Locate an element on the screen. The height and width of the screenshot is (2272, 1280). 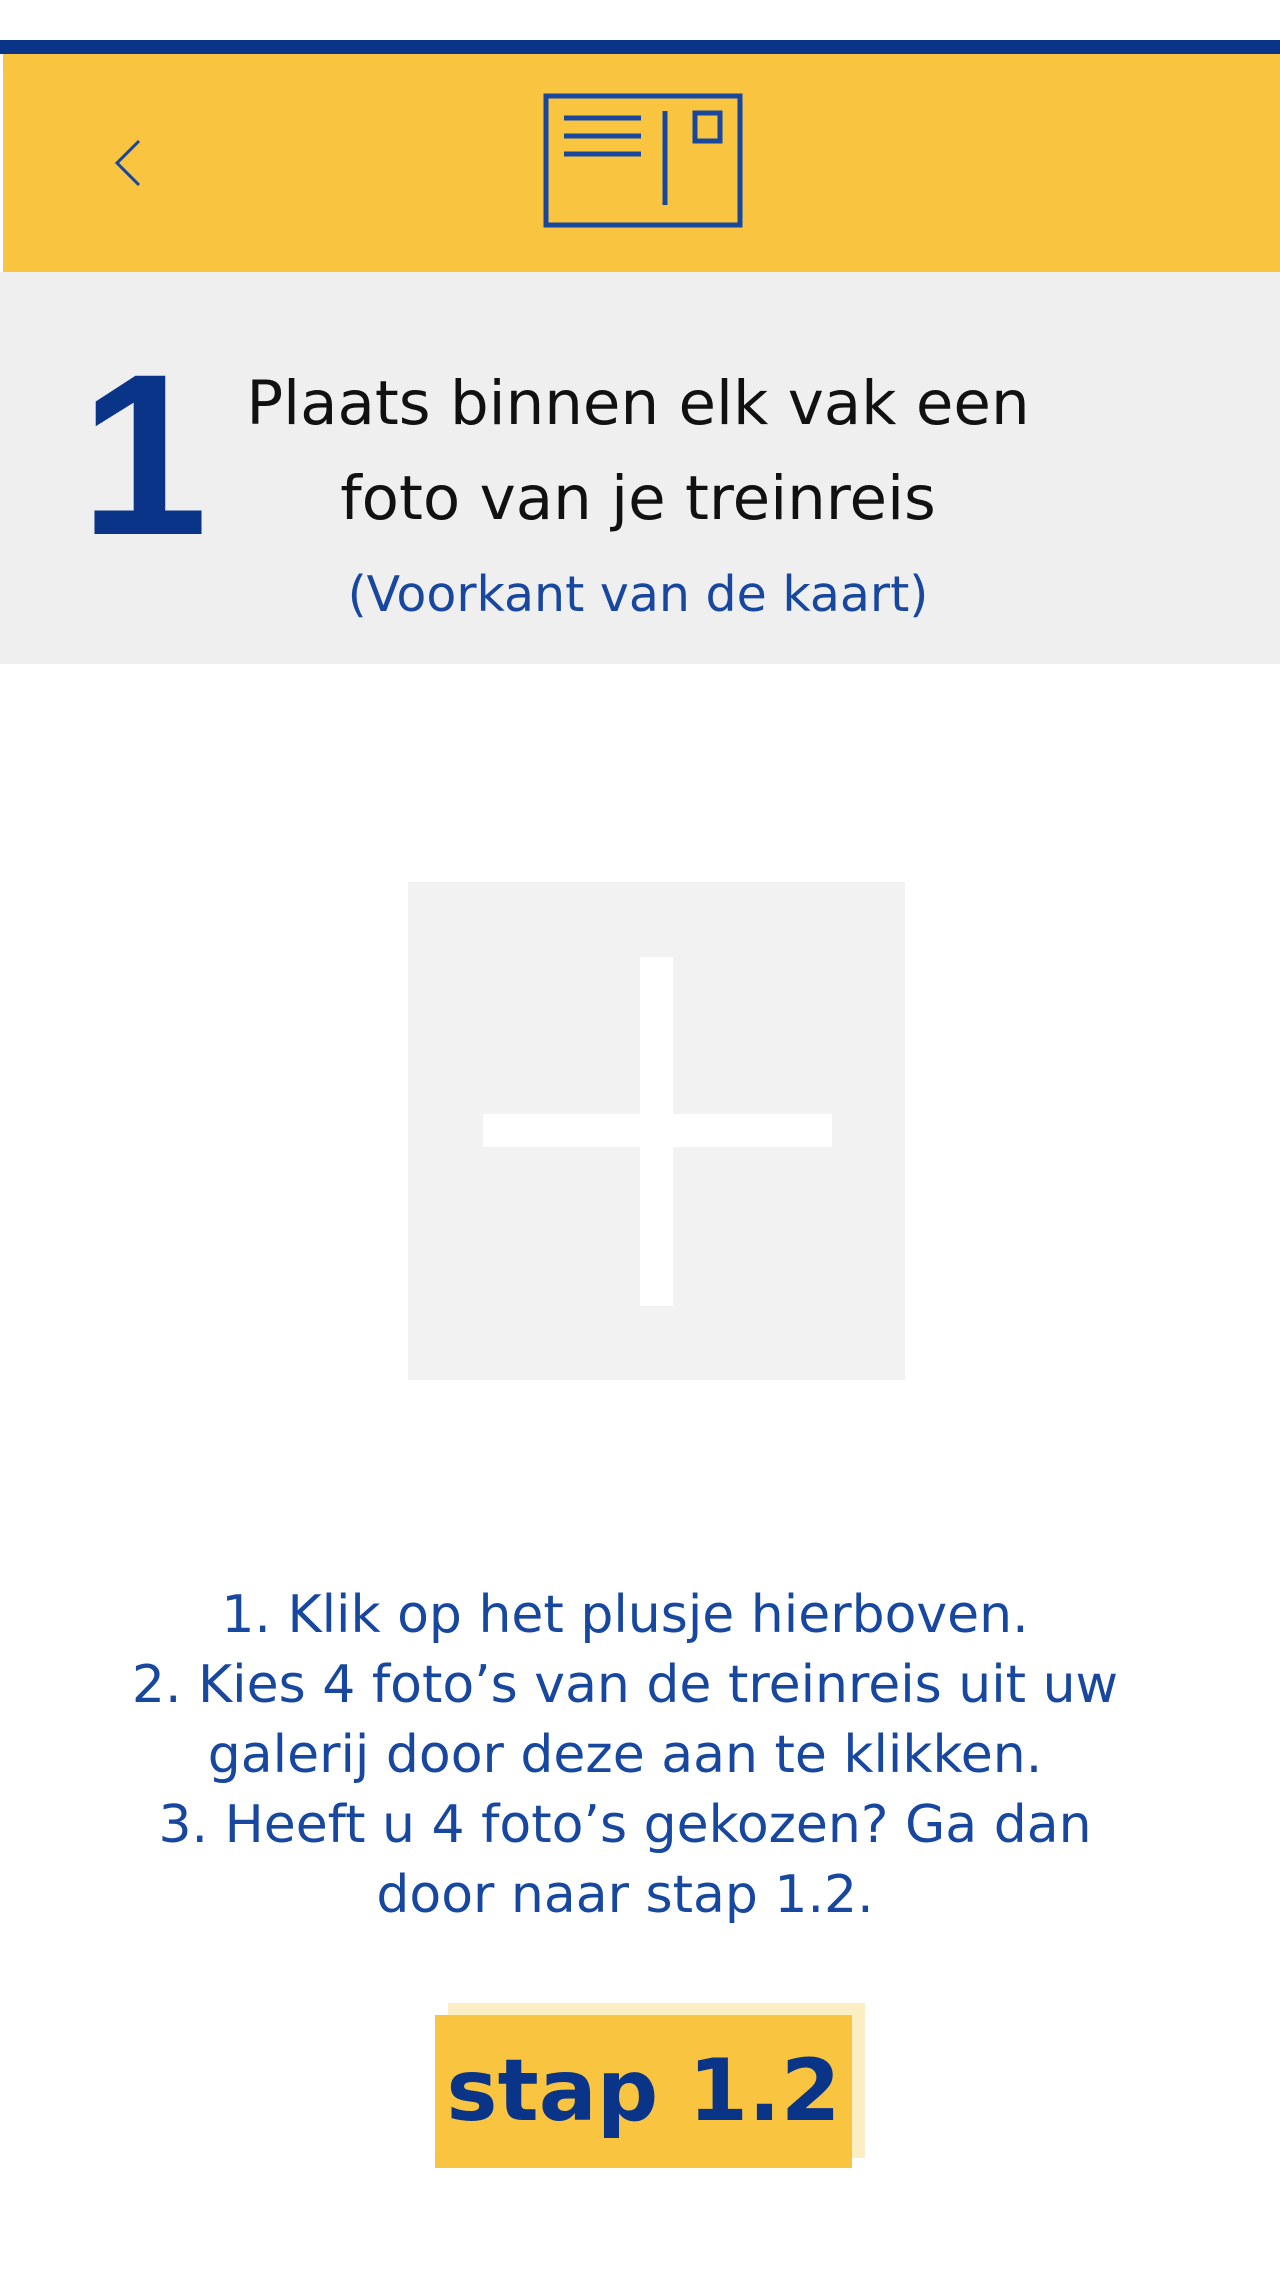
step-title-line-1: Plaats binnen elk vak een is located at coordinates (638, 403).